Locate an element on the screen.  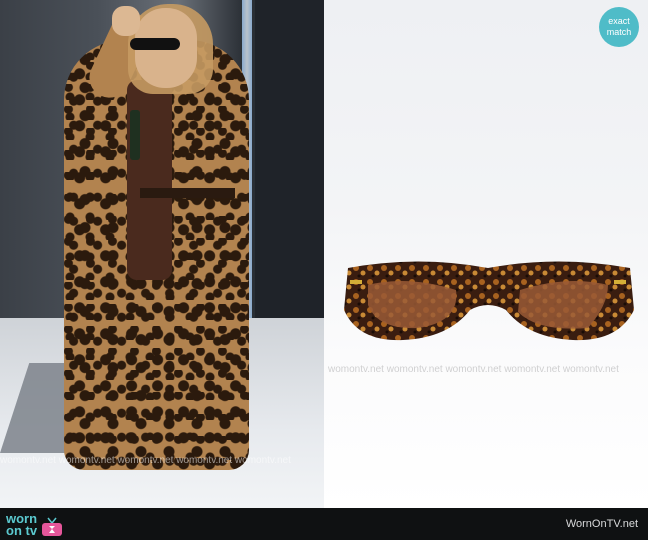
wornontv-logo: worn on tv is located at coordinates (34, 524).